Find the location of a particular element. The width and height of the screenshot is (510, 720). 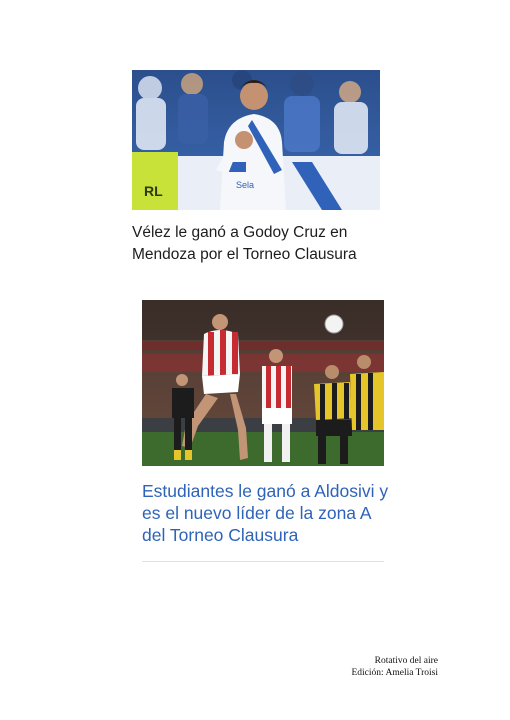

velez-player-photo: RL Sela is located at coordinates (256, 140).